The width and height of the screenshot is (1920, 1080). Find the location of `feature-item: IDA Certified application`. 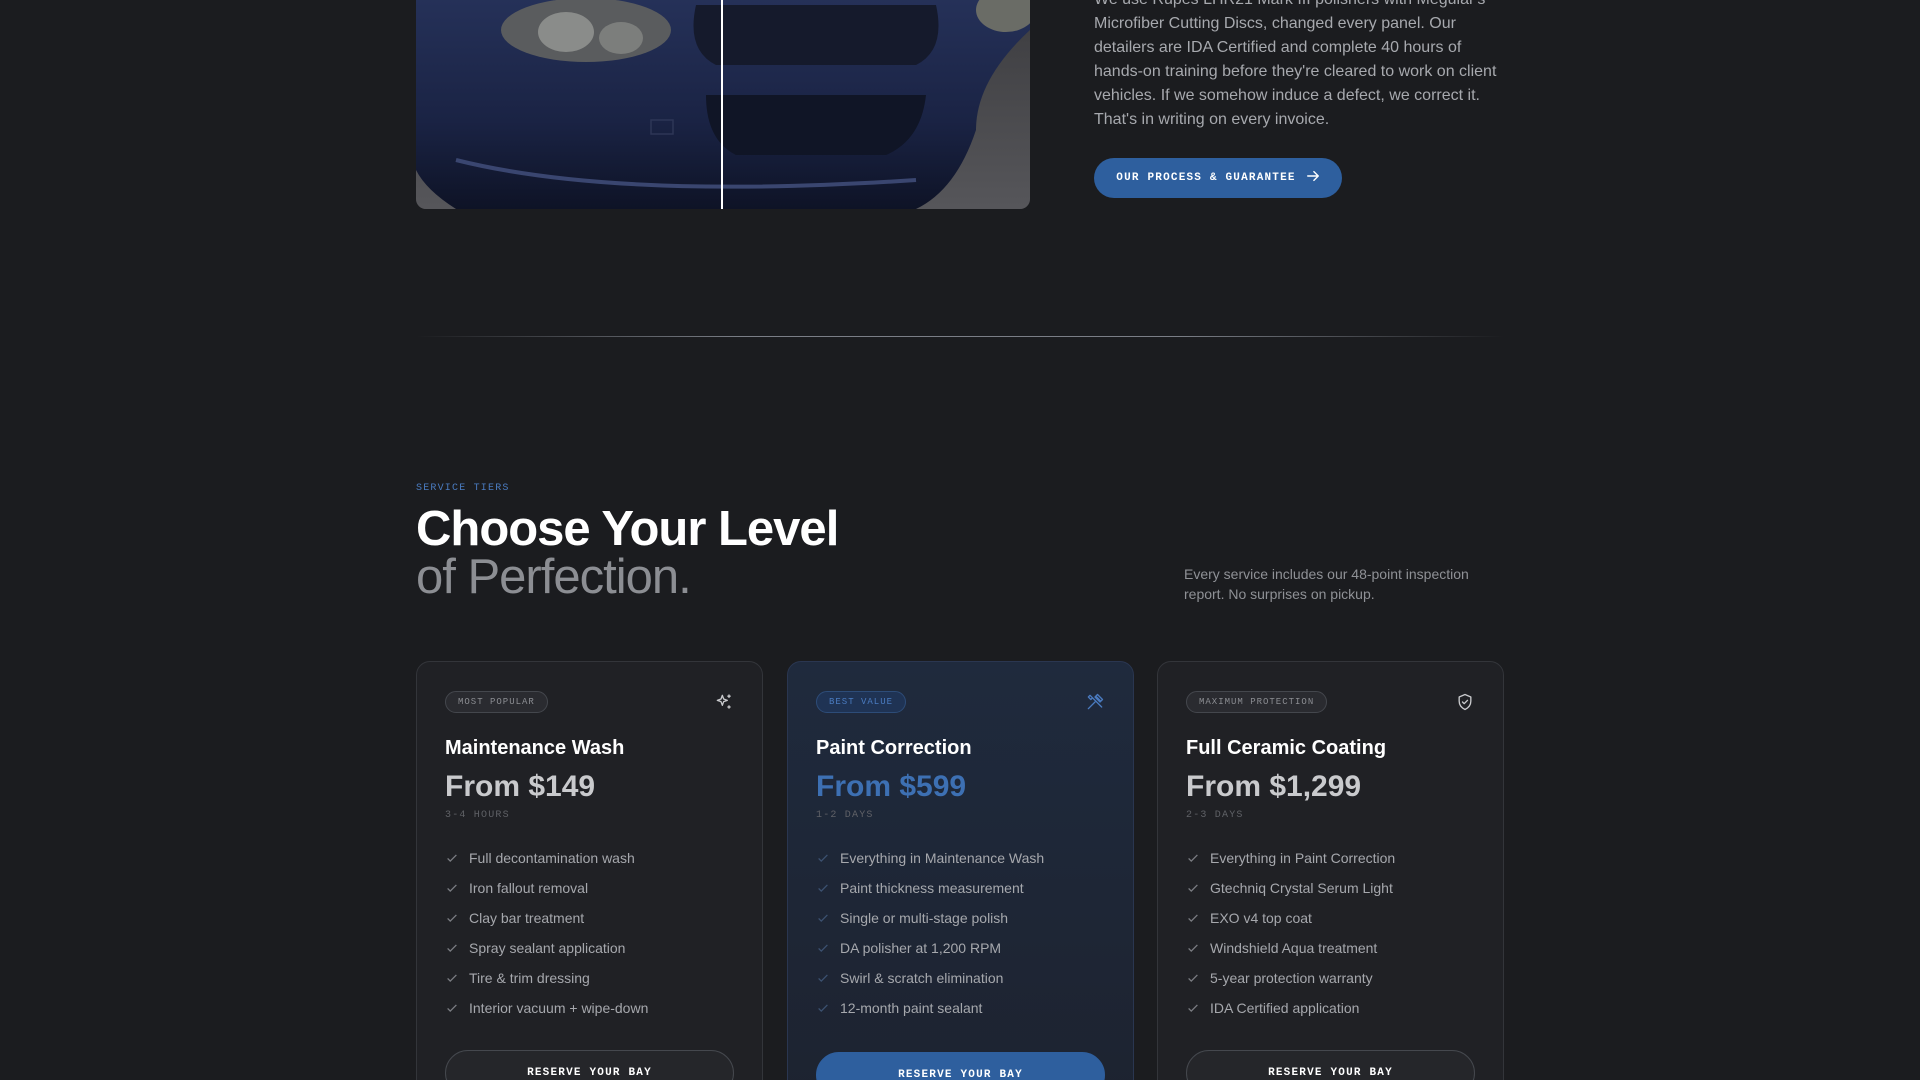

feature-item: IDA Certified application is located at coordinates (1330, 1008).